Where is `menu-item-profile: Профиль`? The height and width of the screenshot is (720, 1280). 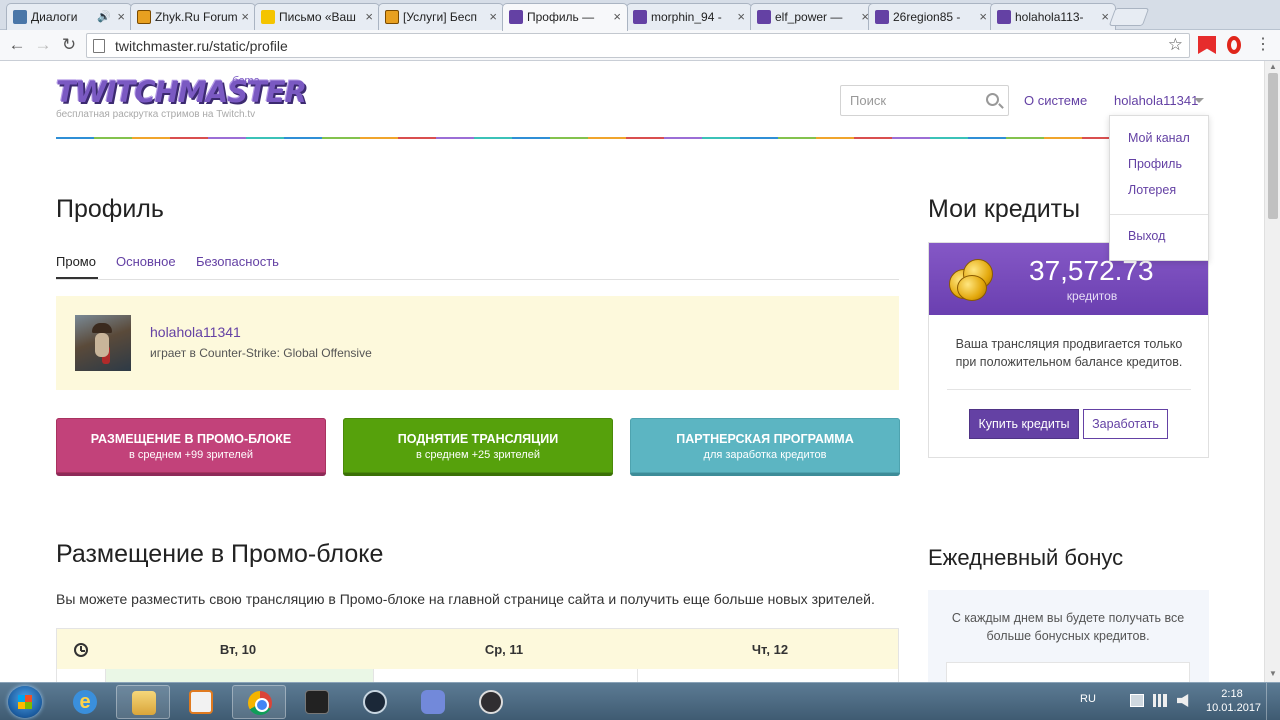 menu-item-profile: Профиль is located at coordinates (1155, 164).